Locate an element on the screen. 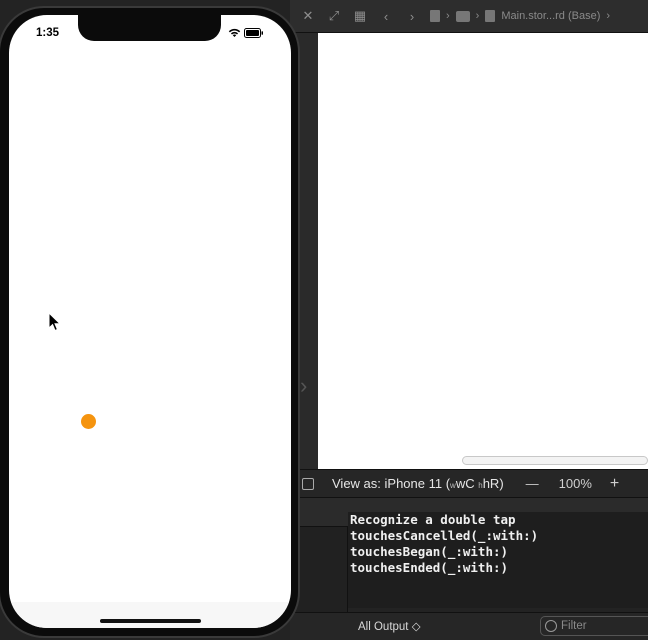 Image resolution: width=648 pixels, height=640 pixels. device-configuration-bar: View as: iPhone 11 (wwC hhR) — 100% + is located at coordinates (469, 483).